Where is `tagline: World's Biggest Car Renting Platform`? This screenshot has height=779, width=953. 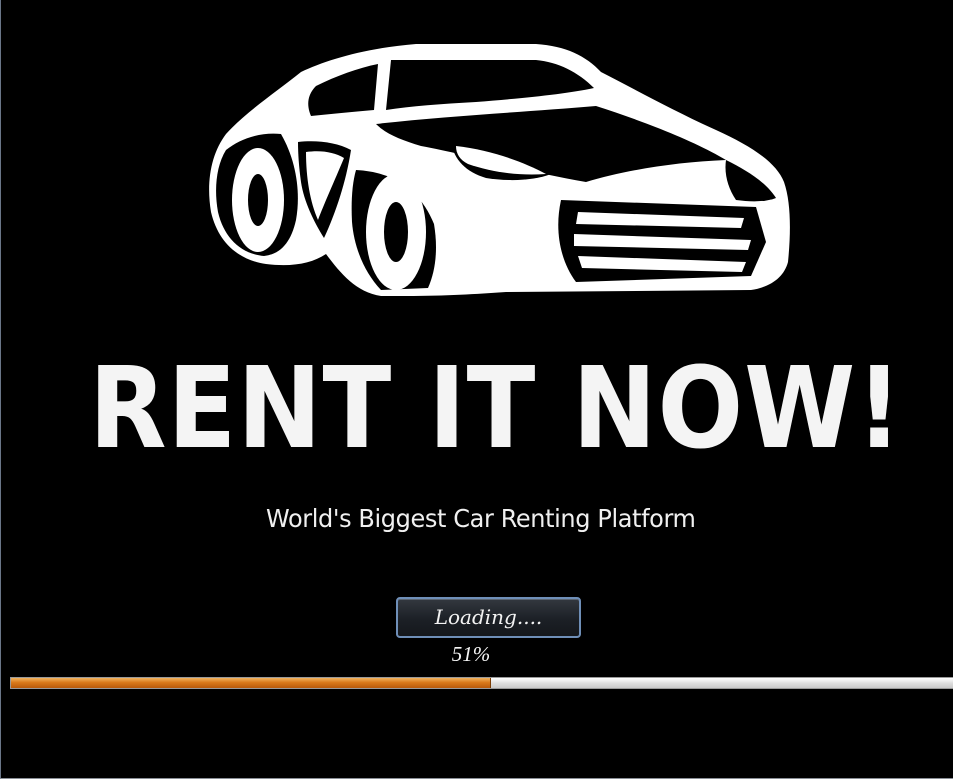 tagline: World's Biggest Car Renting Platform is located at coordinates (481, 518).